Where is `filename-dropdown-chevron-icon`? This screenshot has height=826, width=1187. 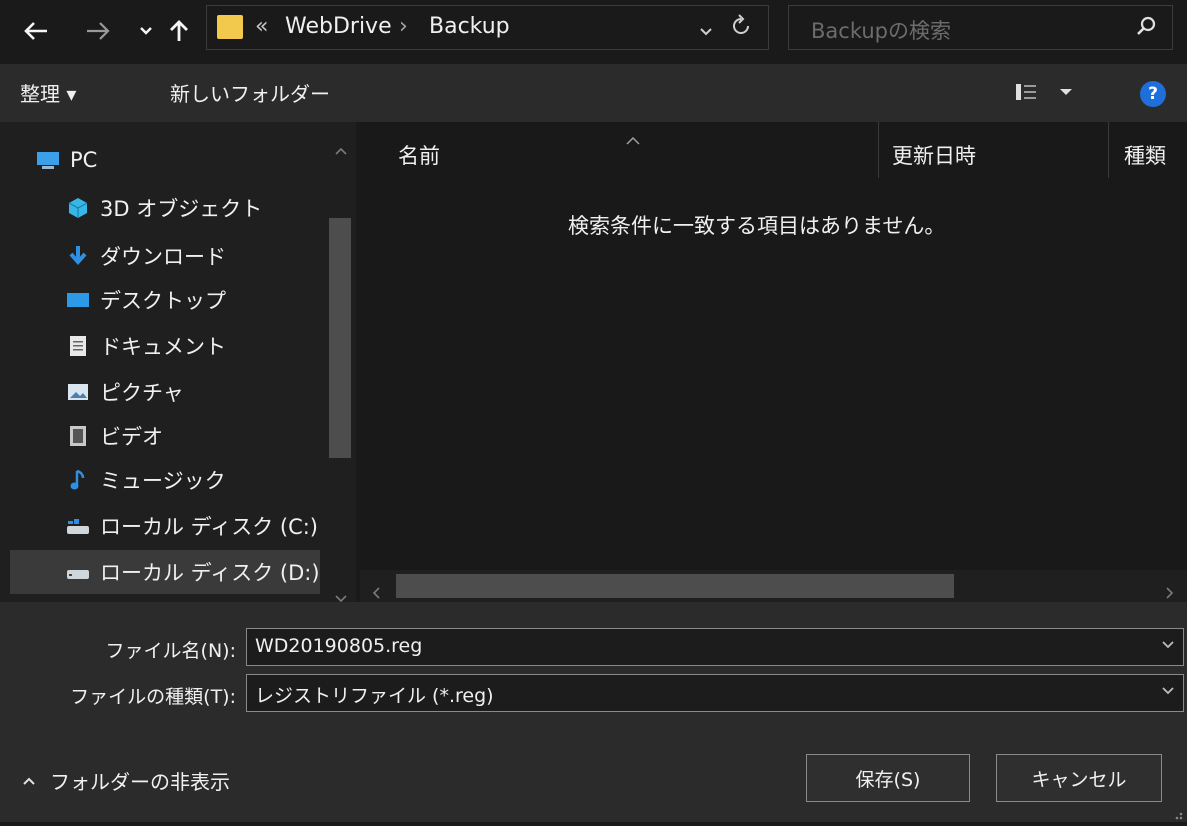 filename-dropdown-chevron-icon is located at coordinates (1168, 644).